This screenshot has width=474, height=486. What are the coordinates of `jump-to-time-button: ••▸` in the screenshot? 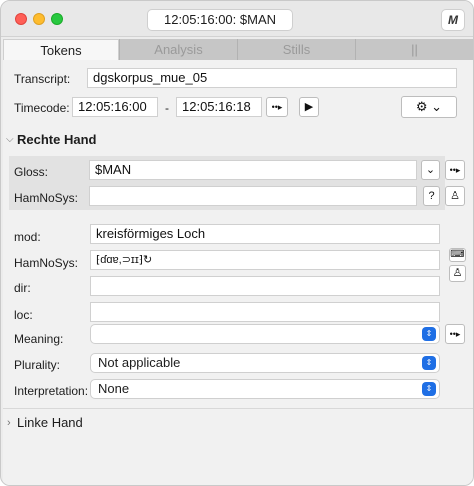 It's located at (277, 107).